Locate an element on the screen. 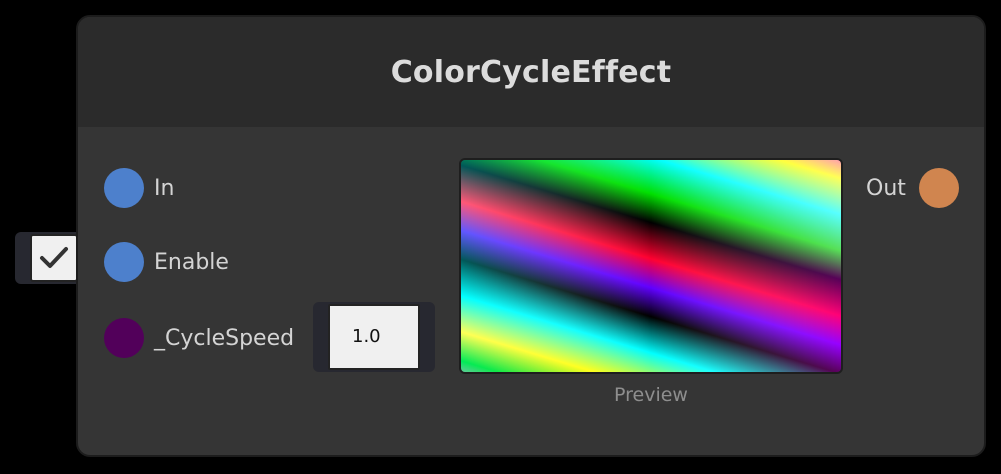  cyclespeed-input: 1.0 is located at coordinates (374, 337).